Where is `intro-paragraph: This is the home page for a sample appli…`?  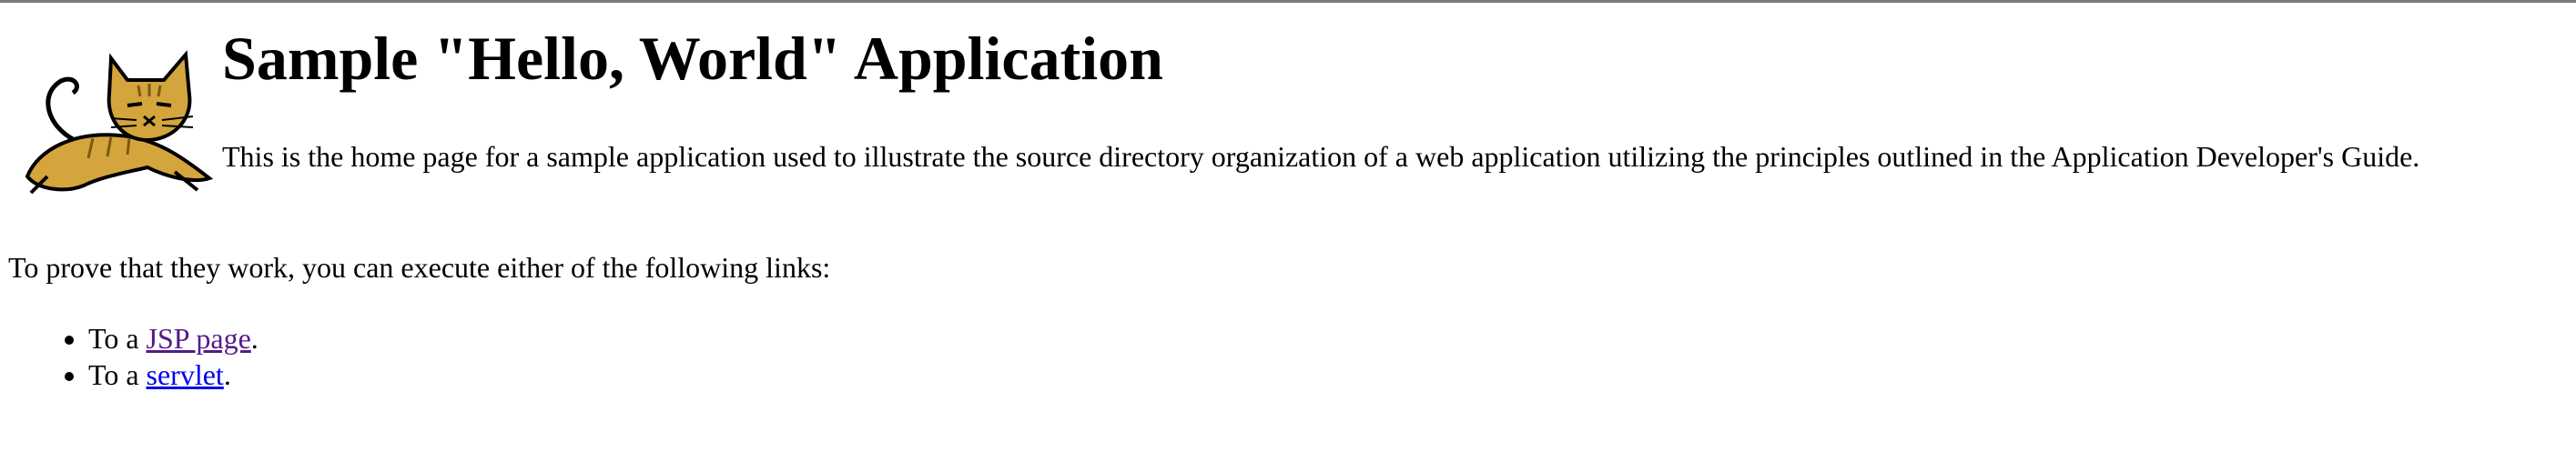
intro-paragraph: This is the home page for a sample appli… is located at coordinates (1321, 157).